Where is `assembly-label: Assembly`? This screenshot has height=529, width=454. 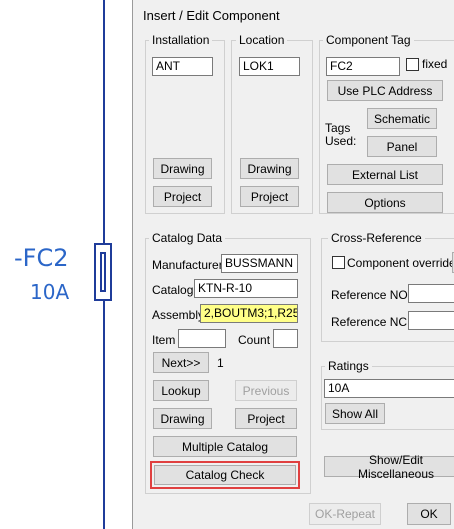 assembly-label: Assembly is located at coordinates (178, 315).